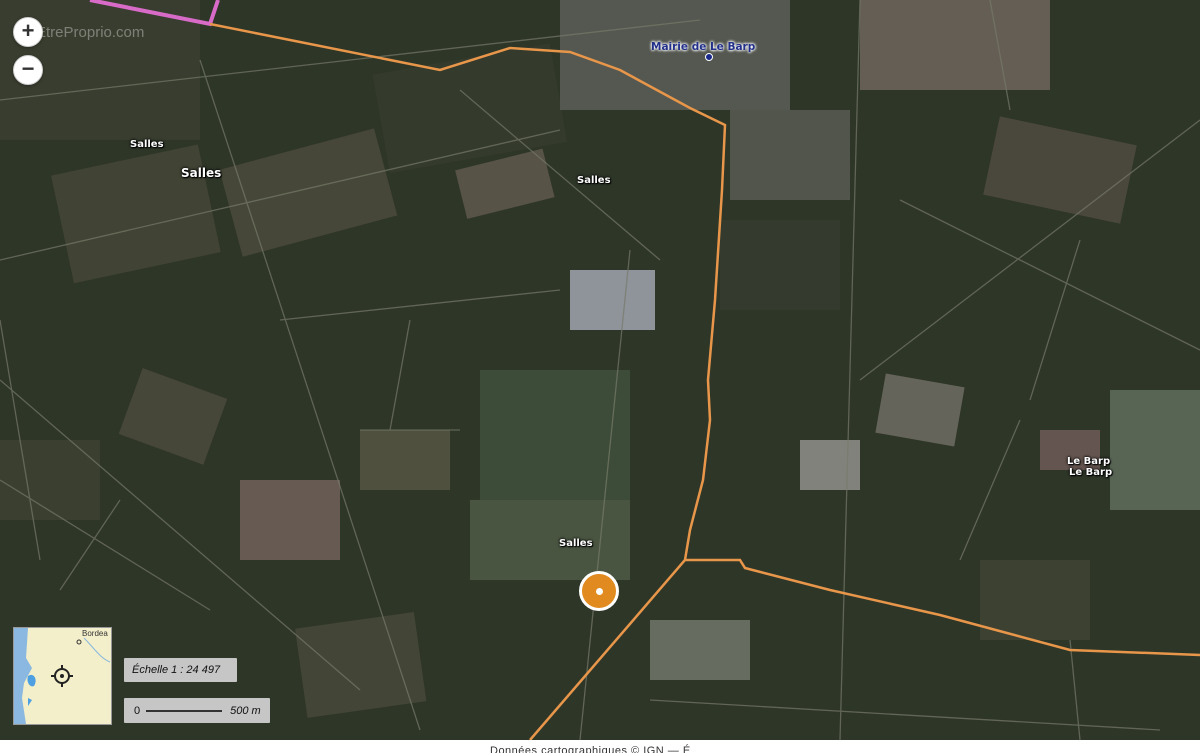 The width and height of the screenshot is (1200, 753). I want to click on attribution-text: Données cartographiques © IGN — É, so click(590, 749).